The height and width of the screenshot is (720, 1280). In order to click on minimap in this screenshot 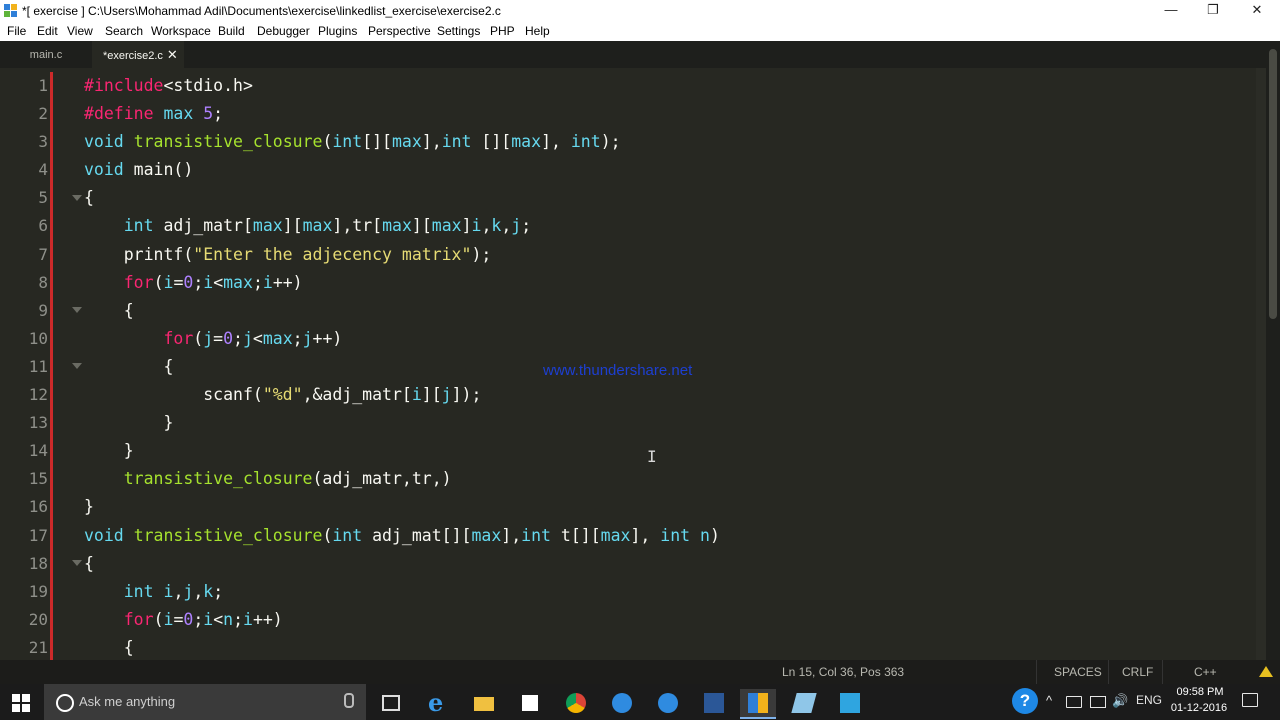, I will do `click(1261, 364)`.